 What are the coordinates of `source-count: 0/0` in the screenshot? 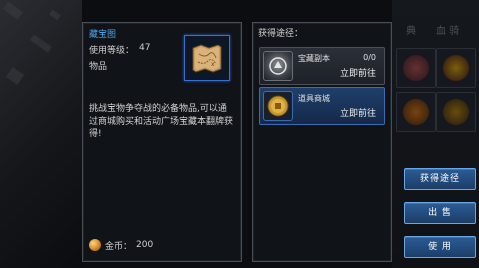 It's located at (369, 57).